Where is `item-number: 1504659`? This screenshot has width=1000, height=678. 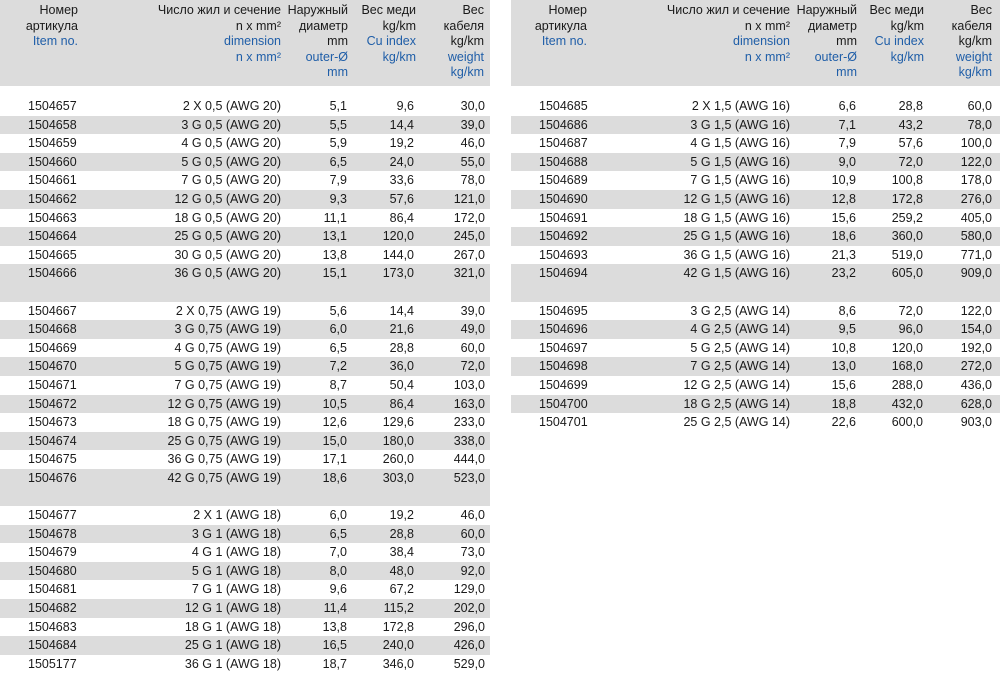
item-number: 1504659 is located at coordinates (52, 143).